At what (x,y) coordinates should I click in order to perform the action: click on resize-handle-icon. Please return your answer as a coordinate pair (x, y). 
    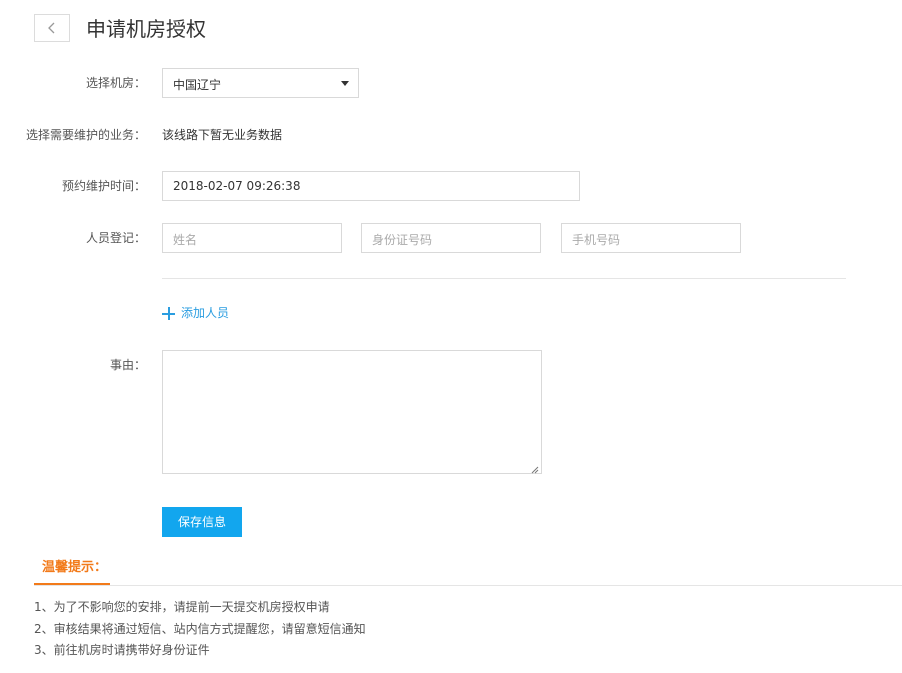
    Looking at the image, I should click on (535, 468).